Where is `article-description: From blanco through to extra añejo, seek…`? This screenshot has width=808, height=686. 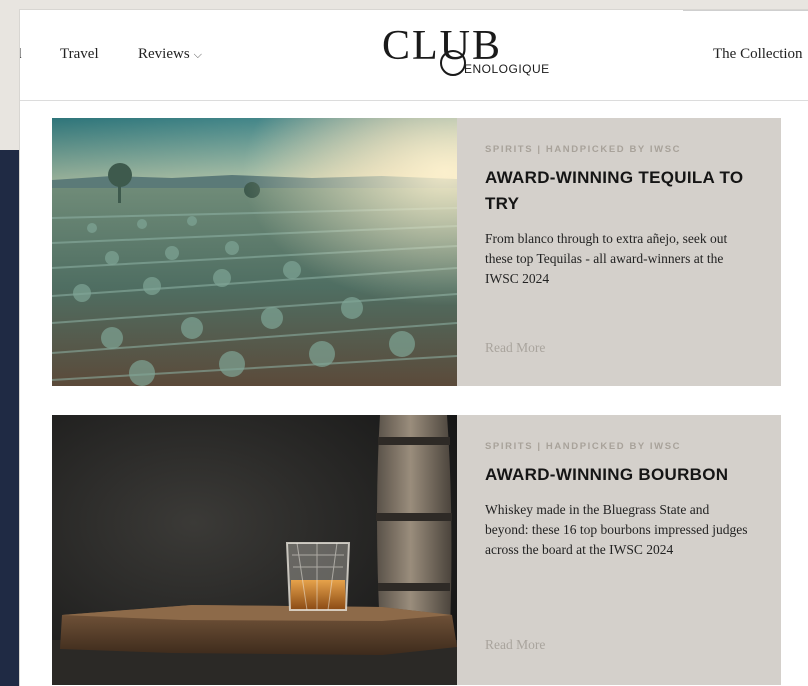 article-description: From blanco through to extra añejo, seek… is located at coordinates (606, 258).